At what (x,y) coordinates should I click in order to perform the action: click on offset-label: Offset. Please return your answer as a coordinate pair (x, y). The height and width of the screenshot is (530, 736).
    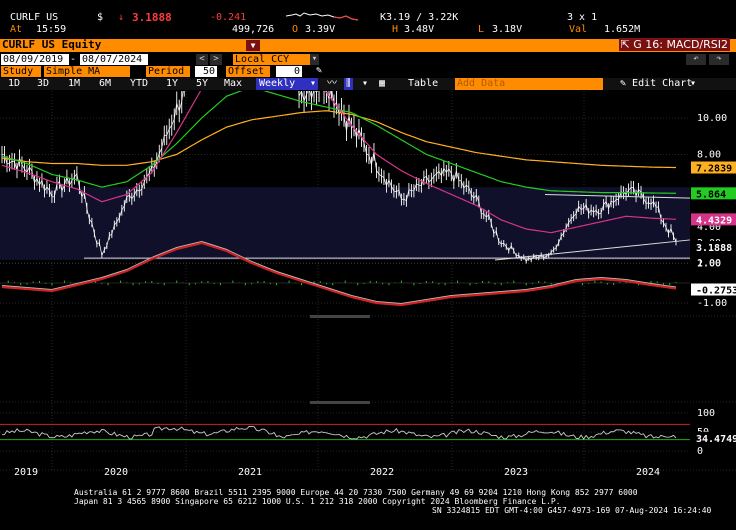
    Looking at the image, I should click on (248, 71).